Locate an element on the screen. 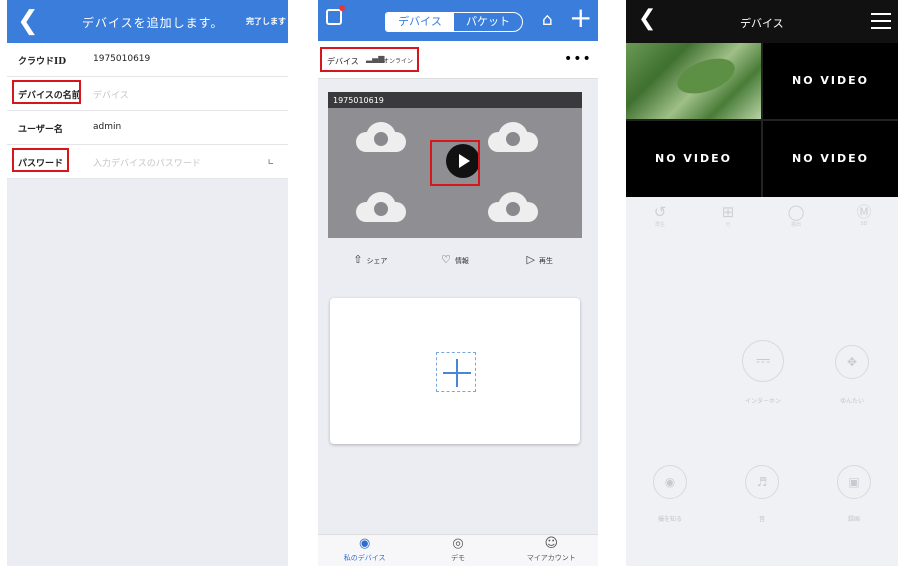  tab-my-devices: ◉ 私のデバイス is located at coordinates (364, 550).